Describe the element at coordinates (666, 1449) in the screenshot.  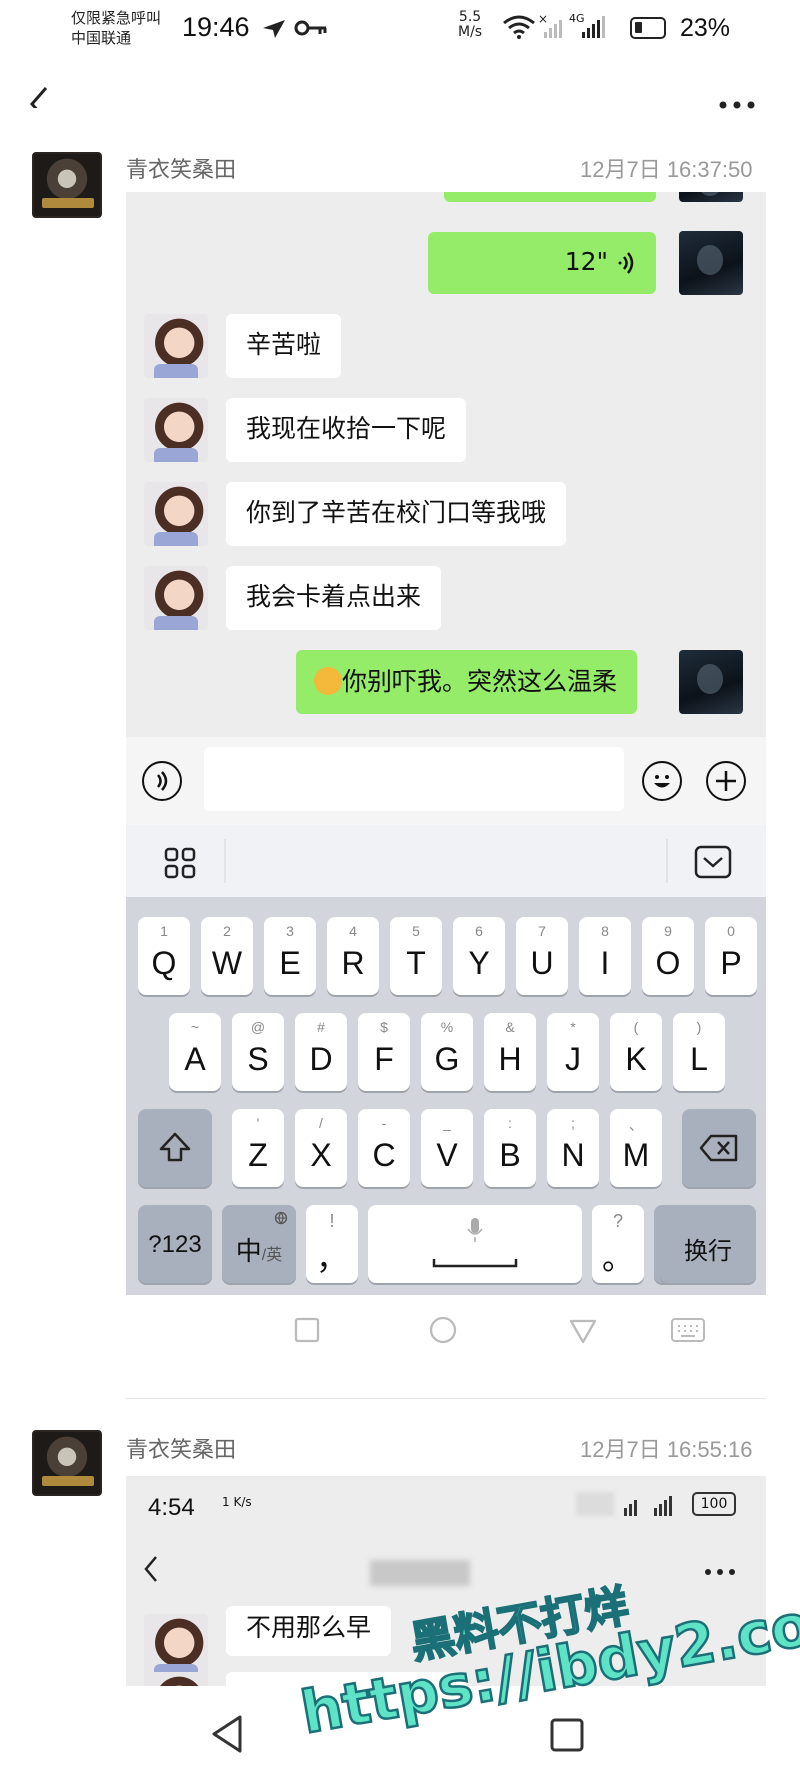
I see `post-time: 12月7日 16:55:16` at that location.